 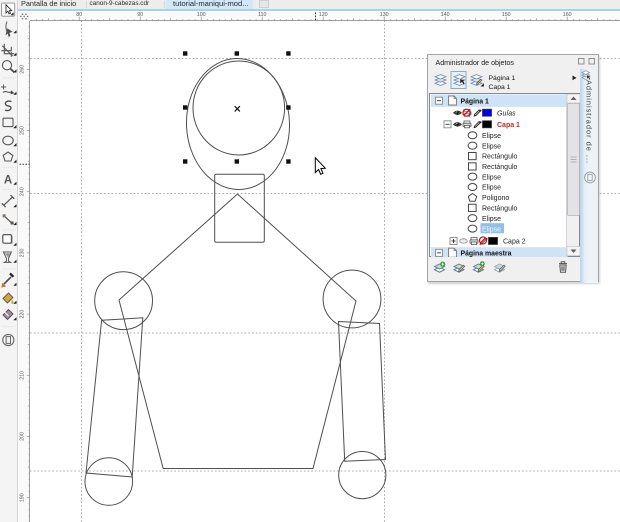 I want to click on svg-text: 260, so click(x=22, y=68).